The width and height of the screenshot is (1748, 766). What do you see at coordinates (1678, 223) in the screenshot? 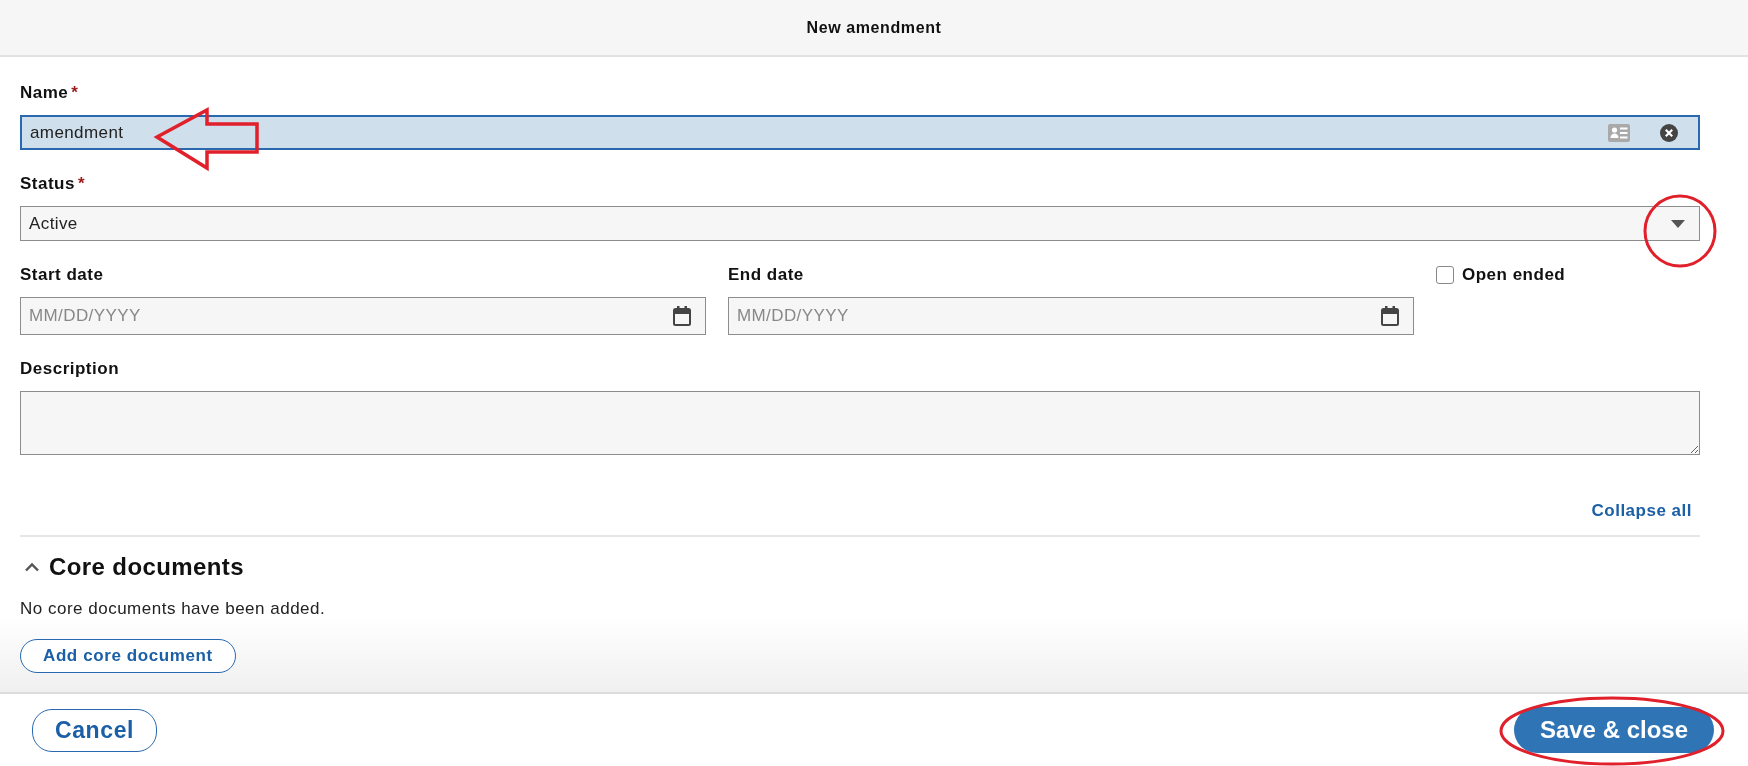
I see `caret-down-icon` at bounding box center [1678, 223].